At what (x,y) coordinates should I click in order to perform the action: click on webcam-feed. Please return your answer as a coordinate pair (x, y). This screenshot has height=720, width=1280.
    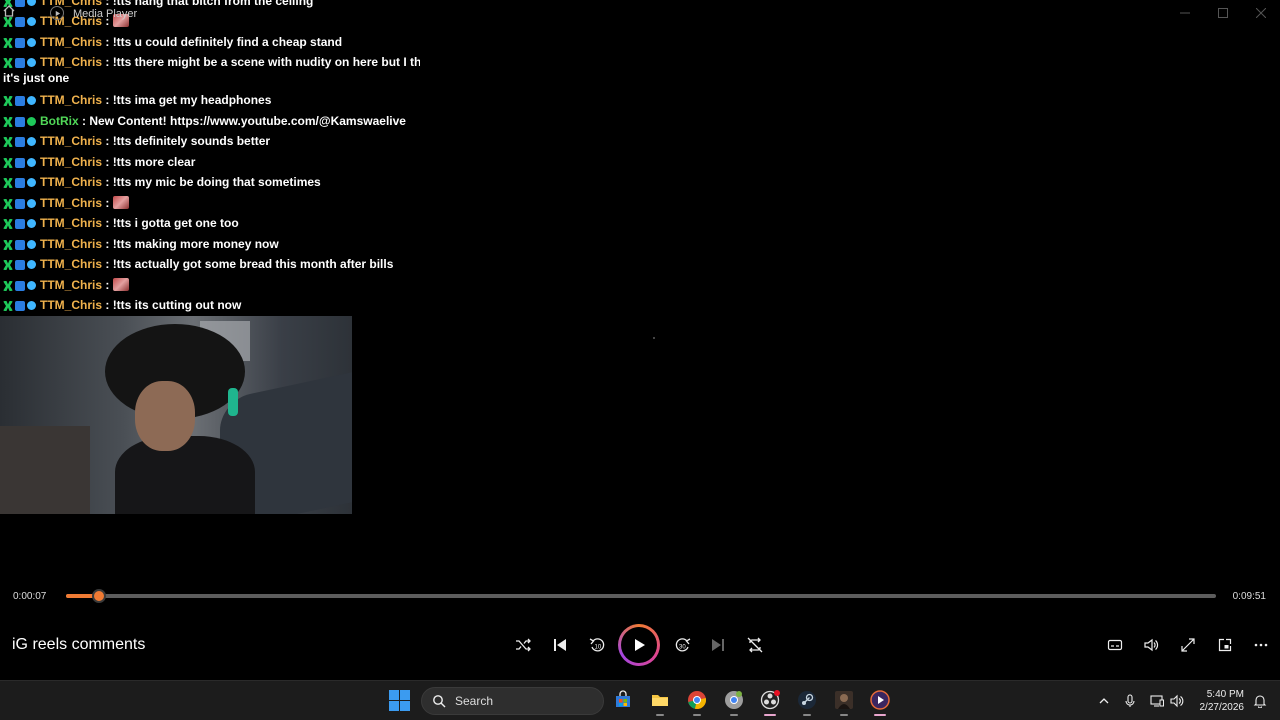
    Looking at the image, I should click on (176, 415).